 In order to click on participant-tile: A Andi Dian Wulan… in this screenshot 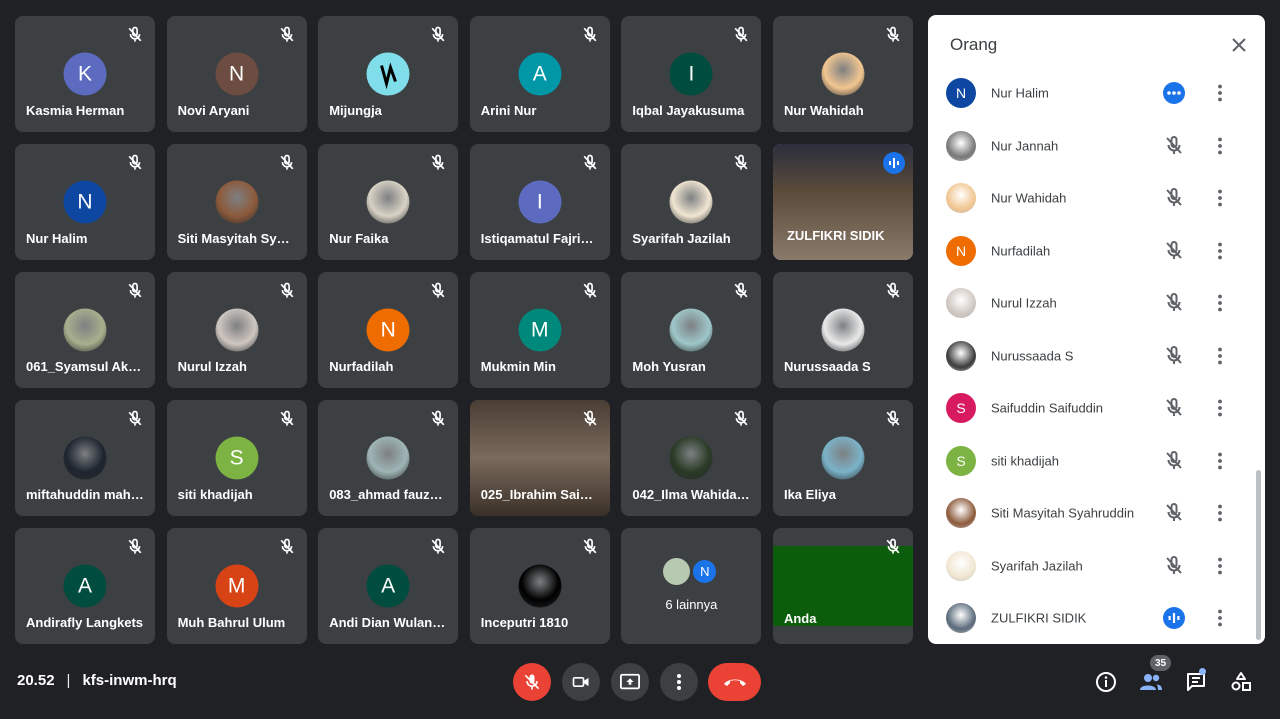, I will do `click(388, 586)`.